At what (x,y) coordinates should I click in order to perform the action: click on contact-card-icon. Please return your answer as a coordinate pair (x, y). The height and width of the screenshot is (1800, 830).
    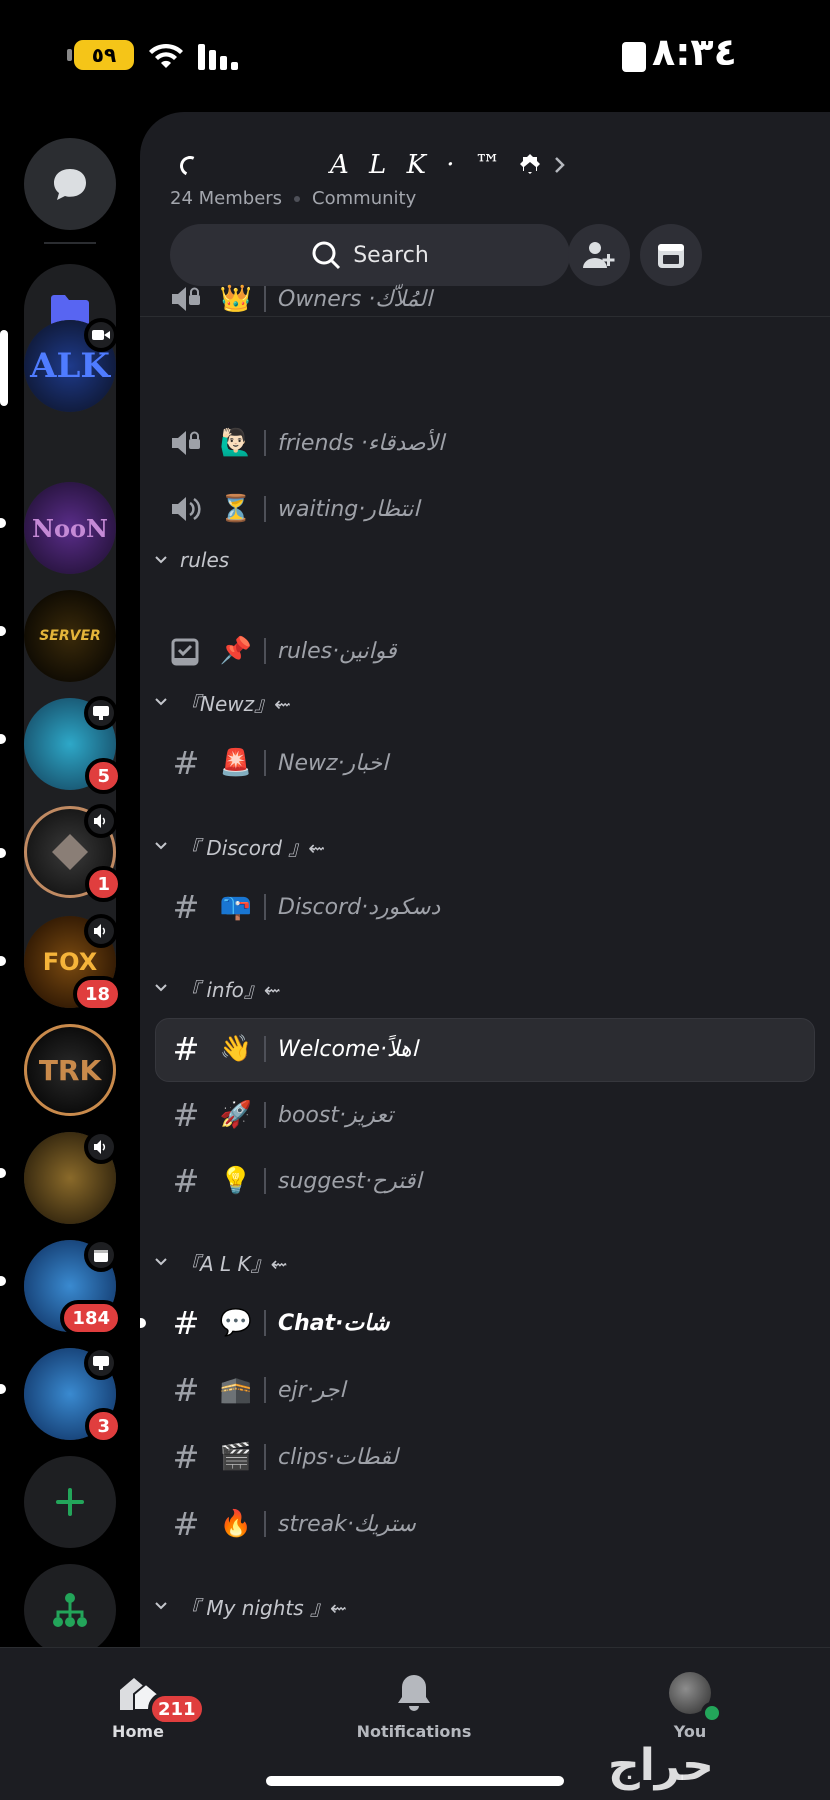
    Looking at the image, I should click on (634, 57).